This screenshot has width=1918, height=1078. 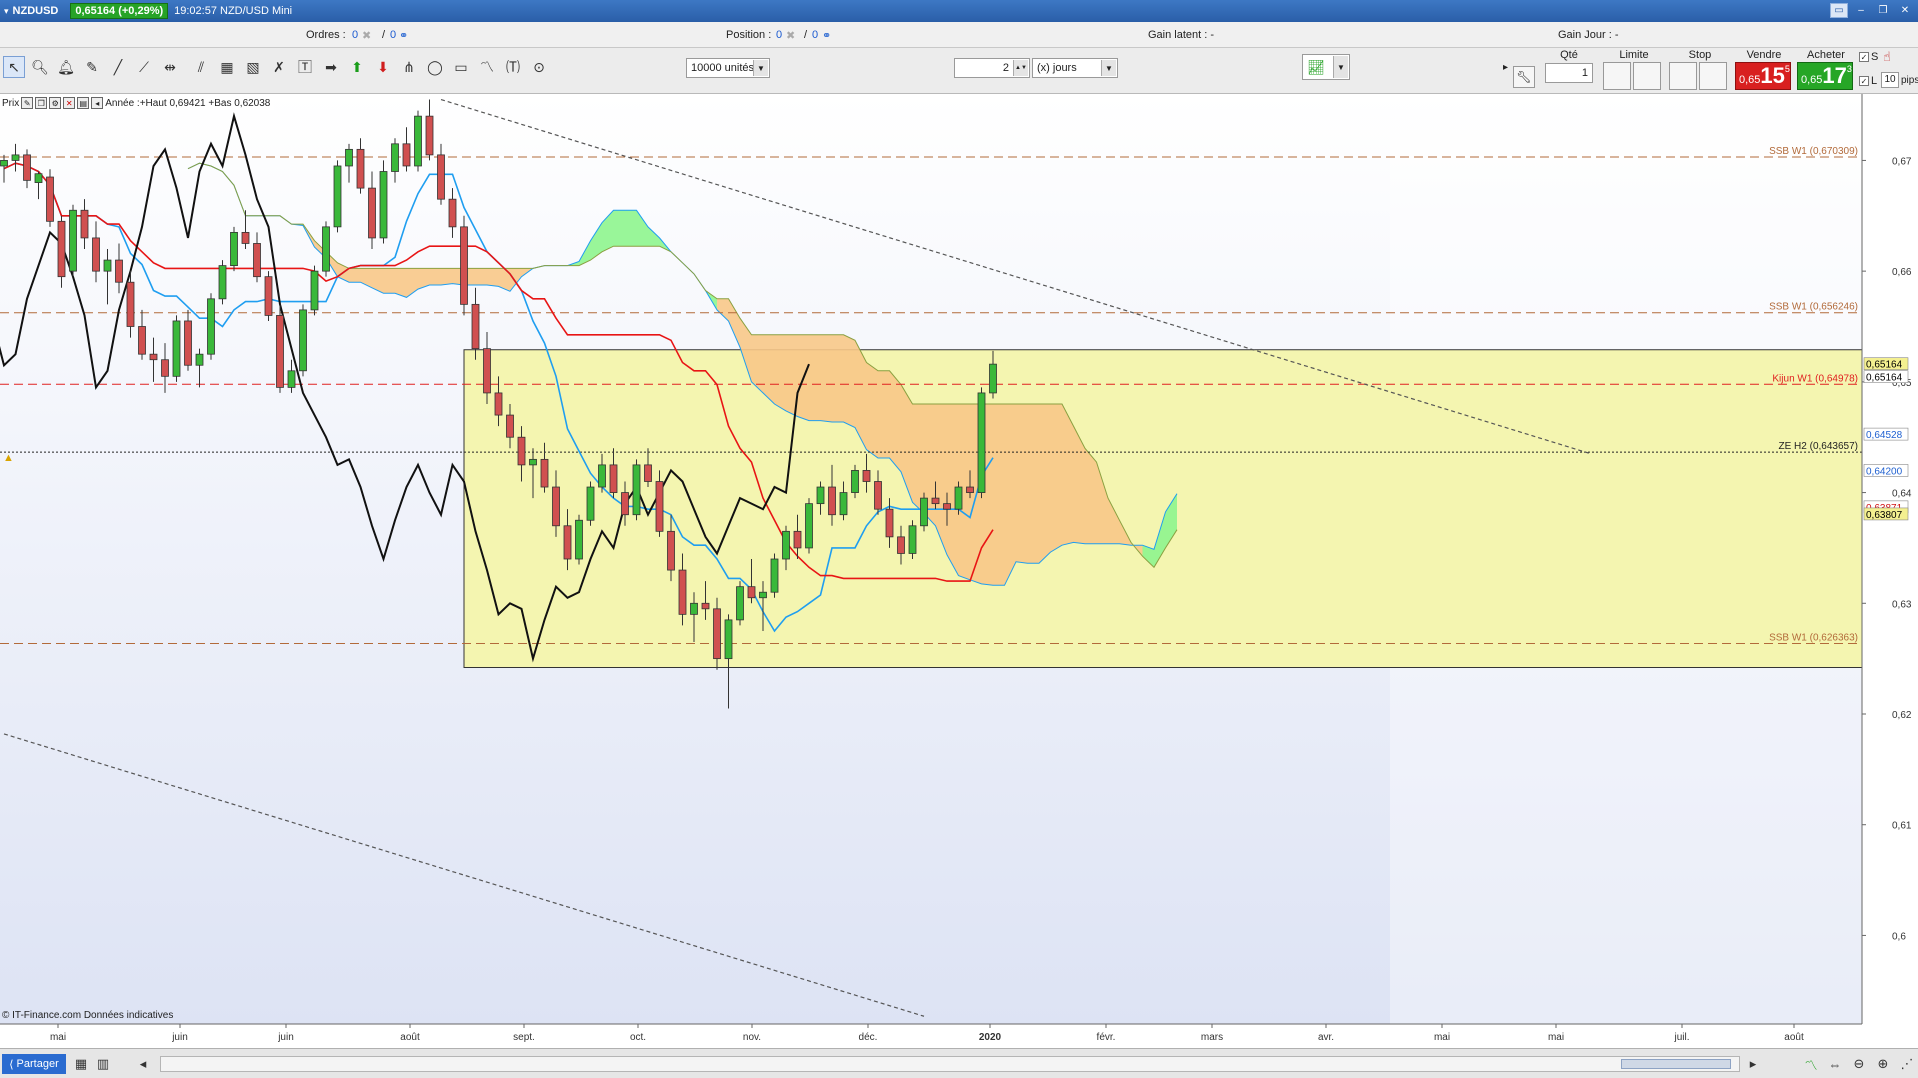 I want to click on limit-buy-button, so click(x=1617, y=76).